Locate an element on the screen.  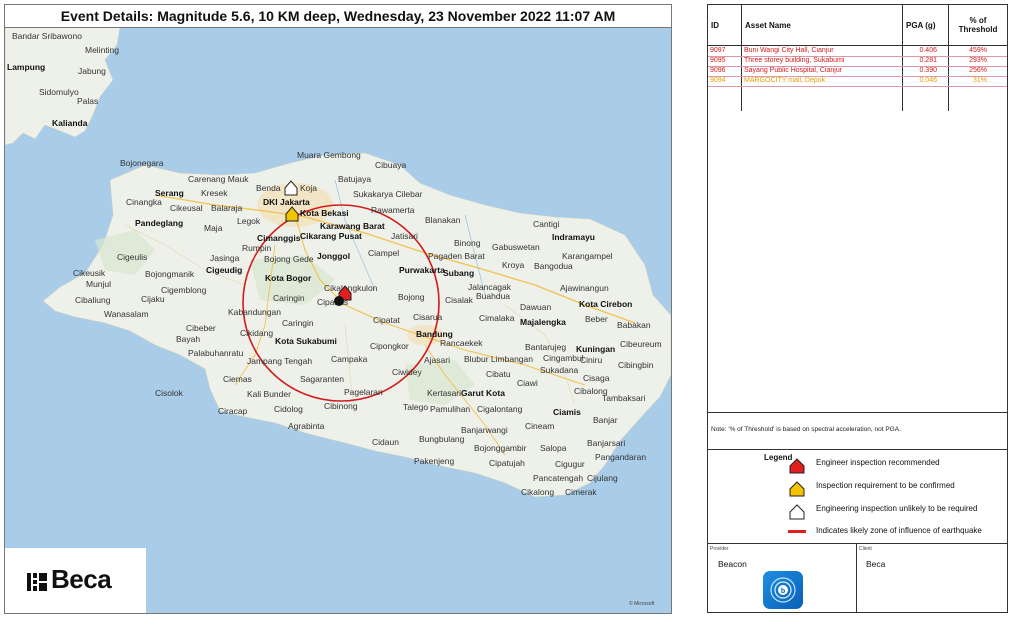
place-label: Kali Bunder is located at coordinates (269, 394).